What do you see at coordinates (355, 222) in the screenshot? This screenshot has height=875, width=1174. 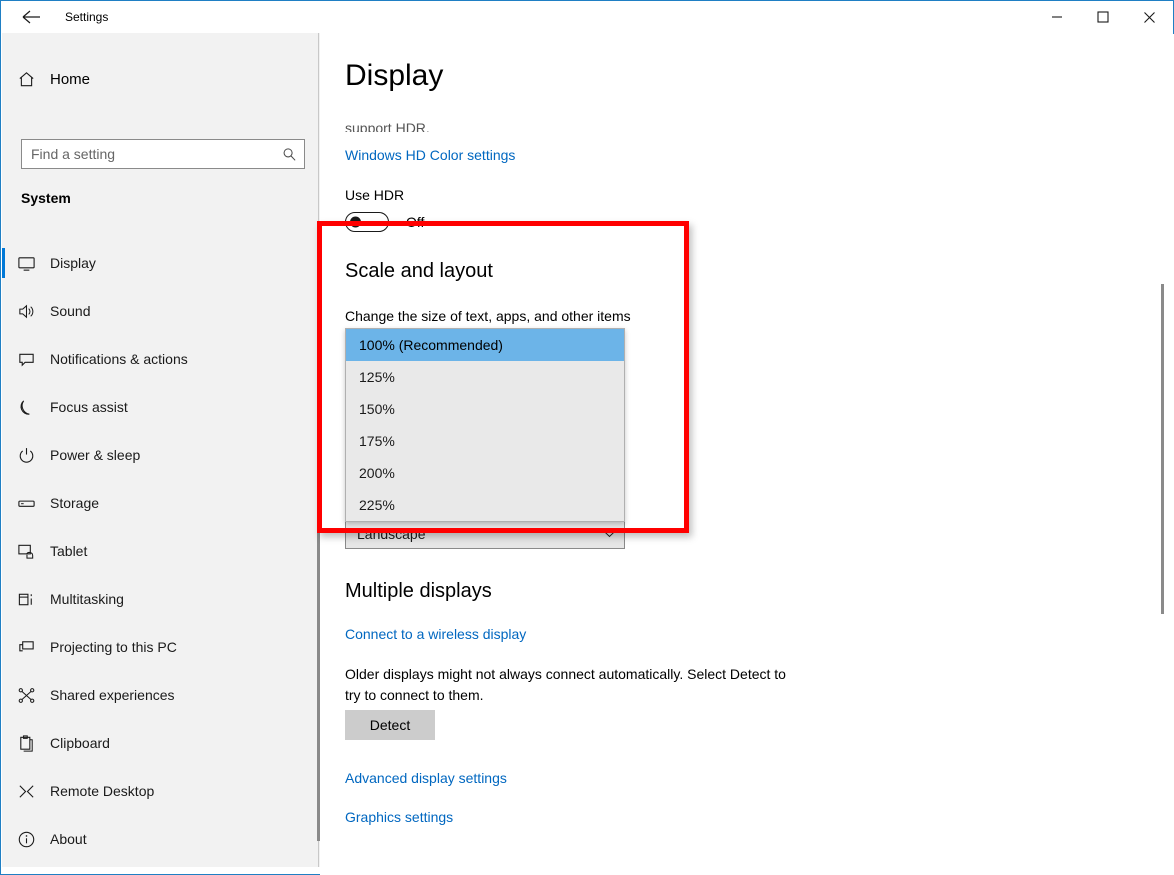 I see `toggle-knob` at bounding box center [355, 222].